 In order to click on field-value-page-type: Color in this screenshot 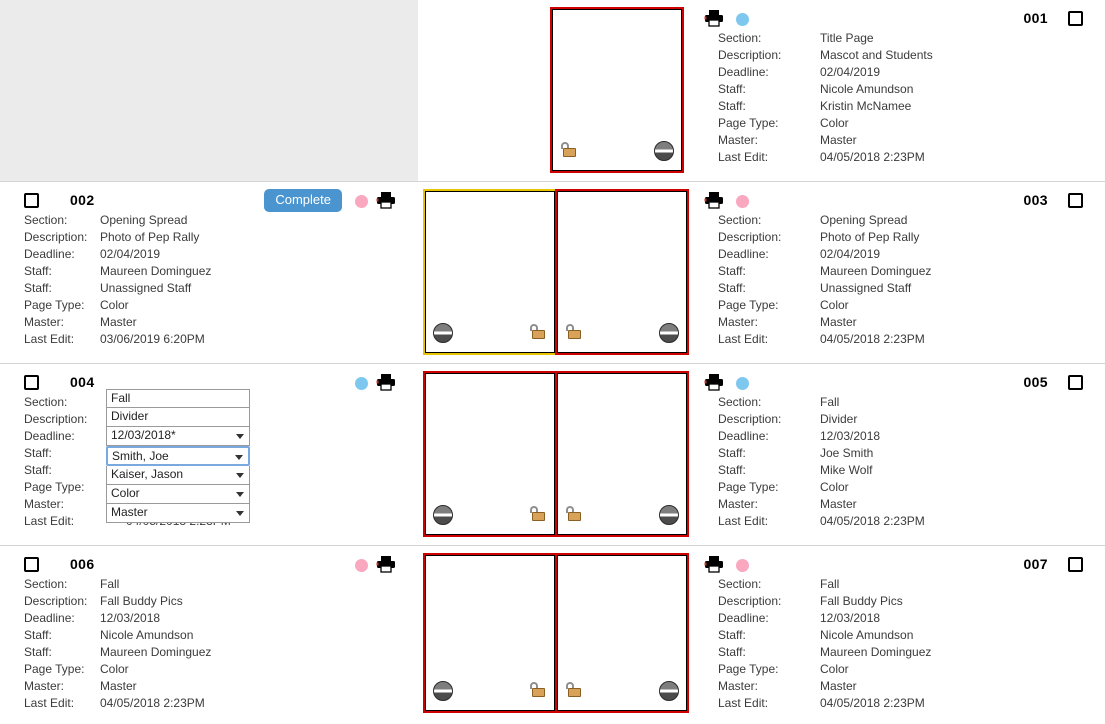, I will do `click(834, 123)`.